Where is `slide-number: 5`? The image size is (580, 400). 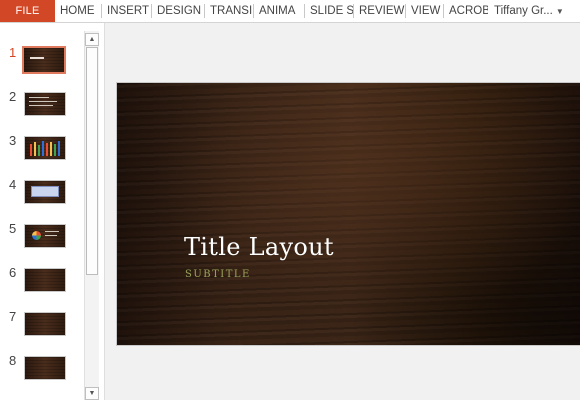
slide-number: 5 is located at coordinates (13, 228).